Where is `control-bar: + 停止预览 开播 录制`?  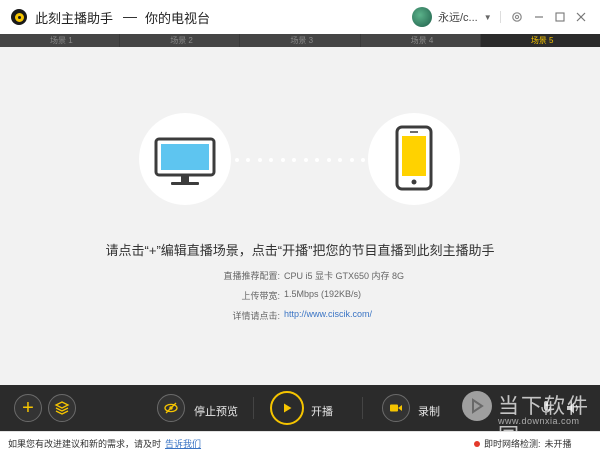
control-bar: + 停止预览 开播 录制 is located at coordinates (300, 408).